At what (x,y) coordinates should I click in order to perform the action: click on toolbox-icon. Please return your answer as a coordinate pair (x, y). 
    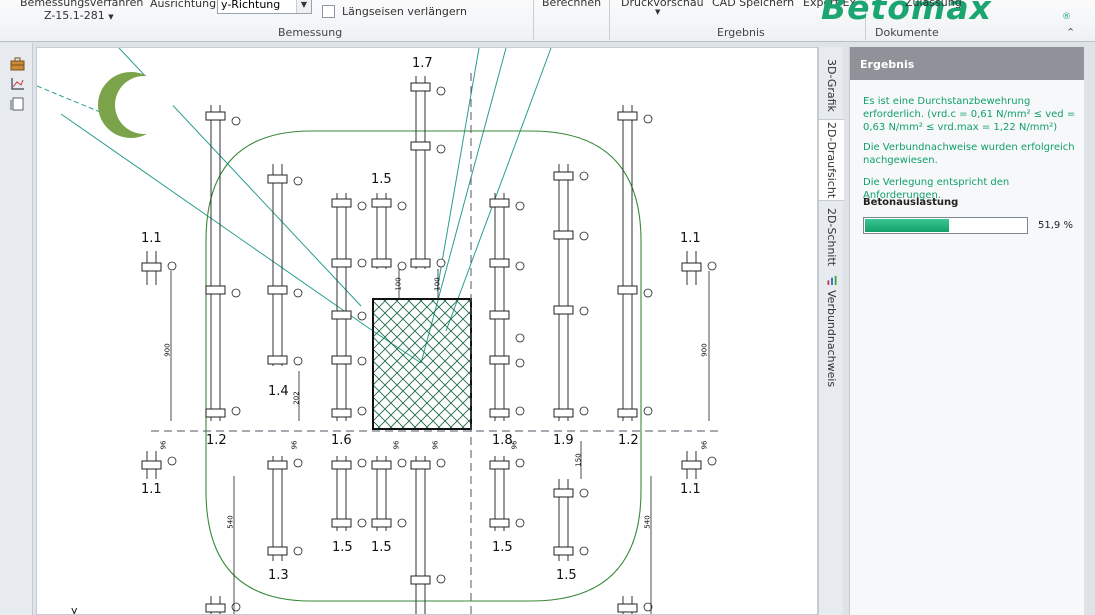
    Looking at the image, I should click on (17, 64).